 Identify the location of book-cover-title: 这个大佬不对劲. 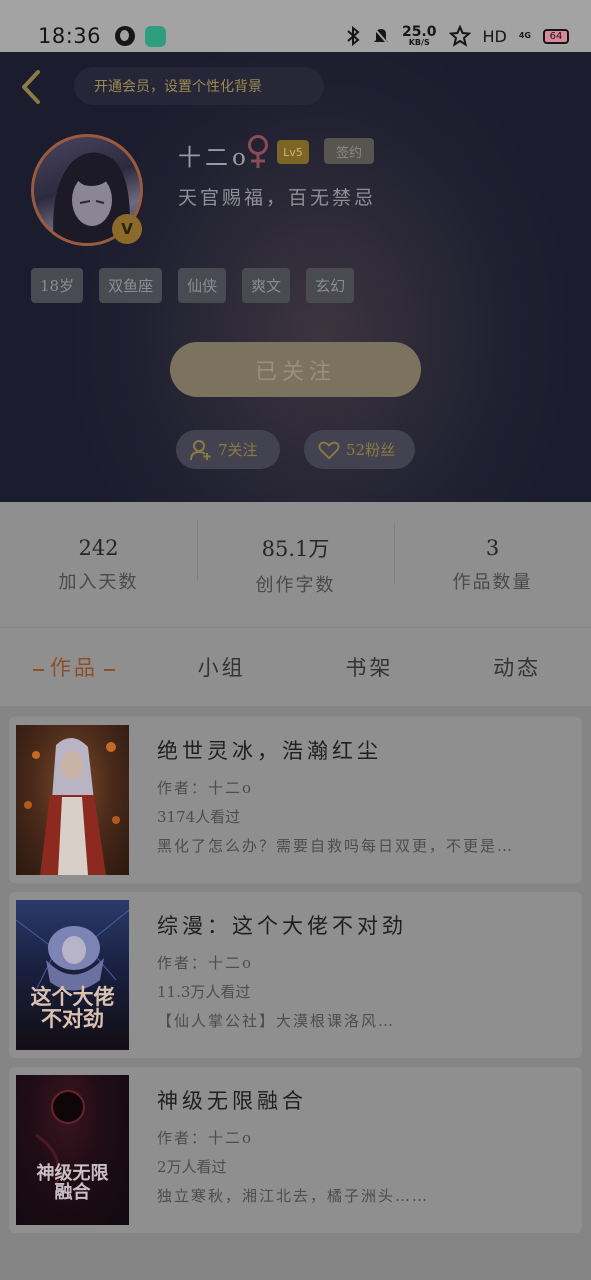
(72, 1008).